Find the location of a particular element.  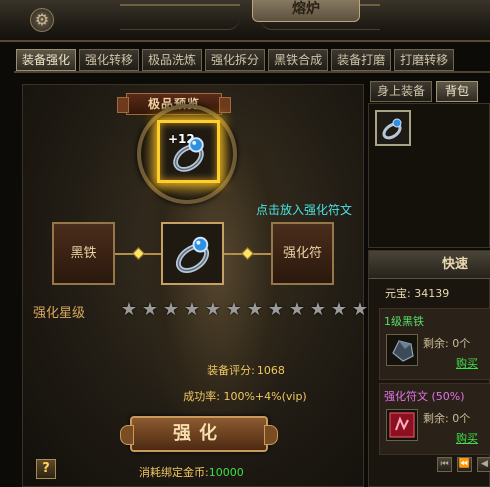

quick-buy-title: 快速 is located at coordinates (429, 265).